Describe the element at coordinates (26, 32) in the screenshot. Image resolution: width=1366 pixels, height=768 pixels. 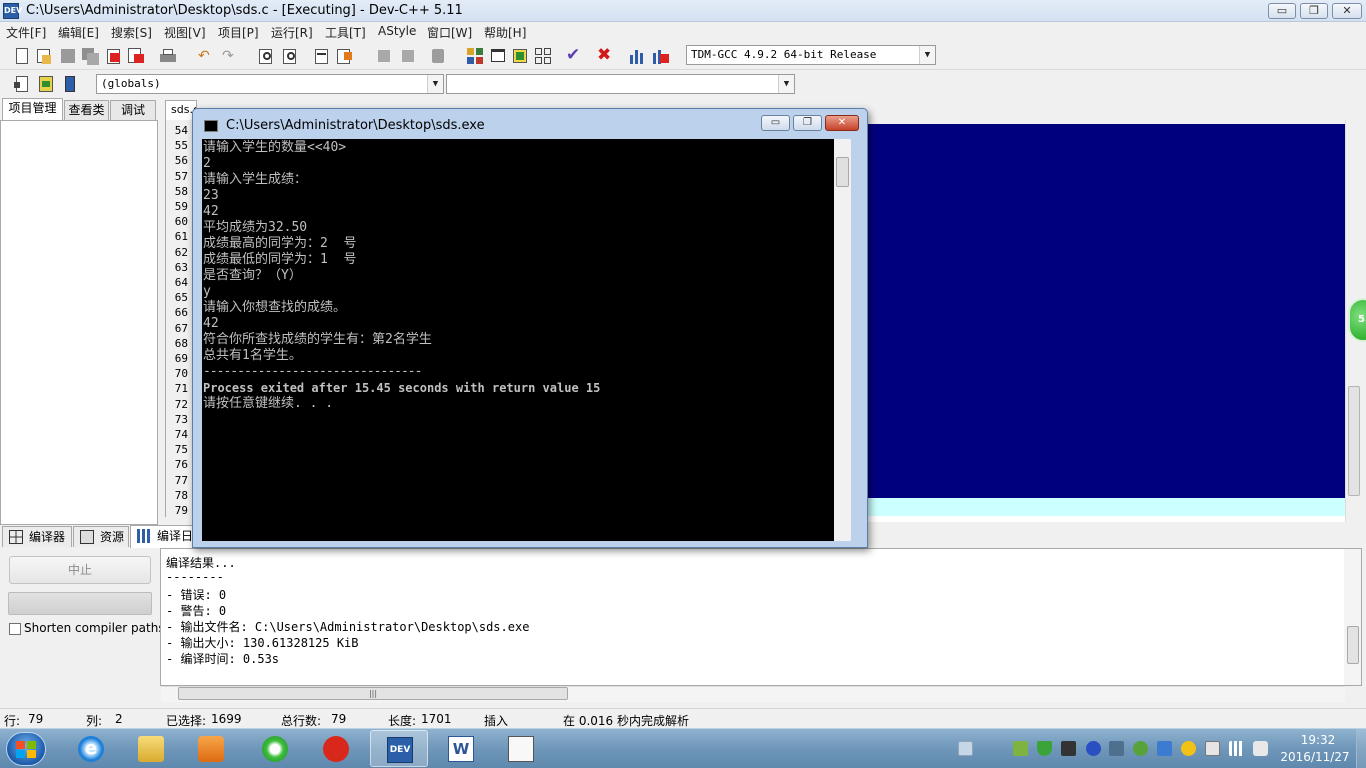
I see `menu-file: 文件[F]` at that location.